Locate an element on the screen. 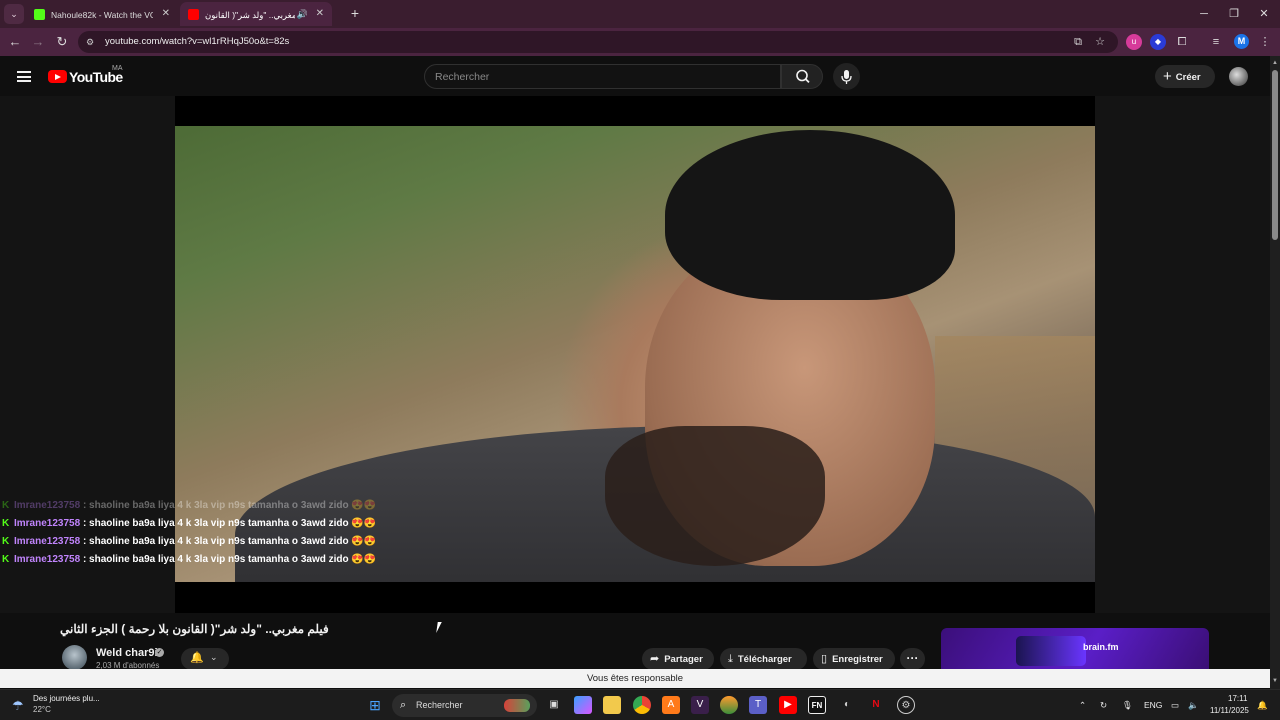  channel-name: Weld char9i is located at coordinates (127, 653).